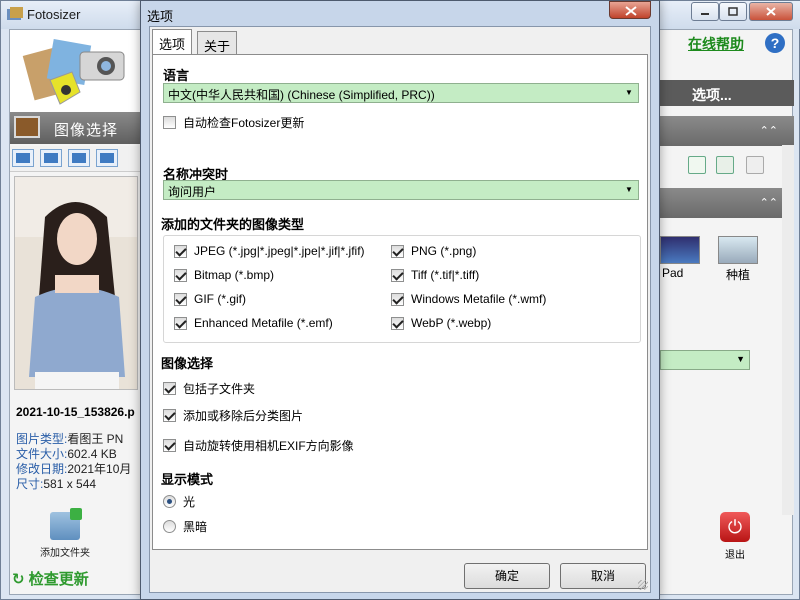 Image resolution: width=800 pixels, height=600 pixels. I want to click on type-left-0-label: JPEG (*.jpg|*.jpeg|*.jpe|*.jif|*.jfif), so click(279, 251).